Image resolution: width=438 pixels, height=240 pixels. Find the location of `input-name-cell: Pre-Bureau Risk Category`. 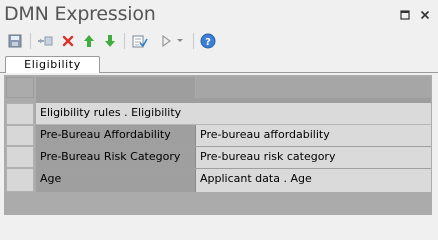

input-name-cell: Pre-Bureau Risk Category is located at coordinates (116, 157).